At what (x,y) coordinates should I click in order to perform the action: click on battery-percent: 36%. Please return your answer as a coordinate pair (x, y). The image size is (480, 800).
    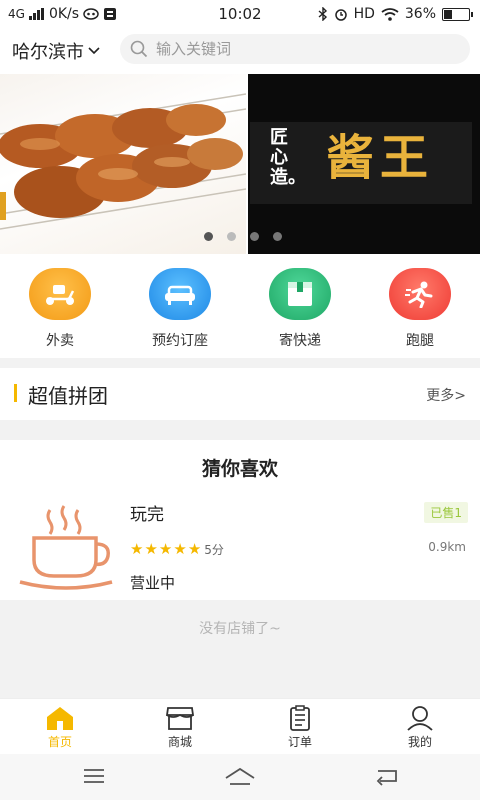
    Looking at the image, I should click on (420, 14).